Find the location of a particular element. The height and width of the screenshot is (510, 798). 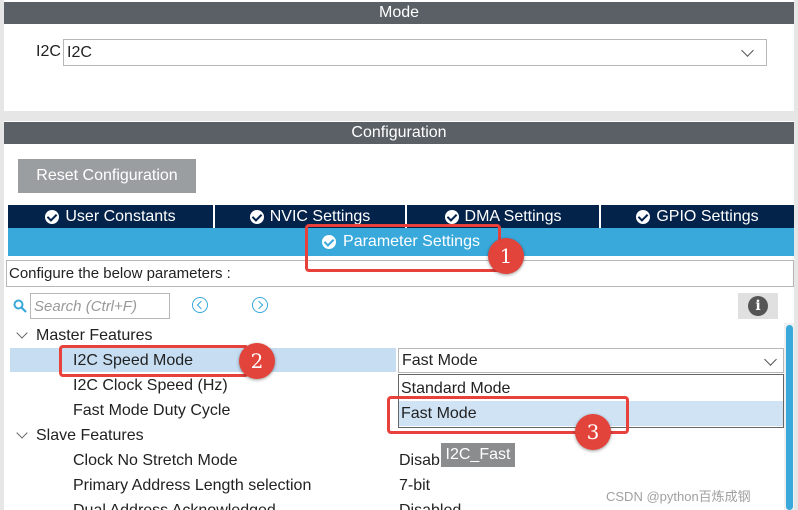

value-tooltip: I2C_Fast is located at coordinates (478, 455).